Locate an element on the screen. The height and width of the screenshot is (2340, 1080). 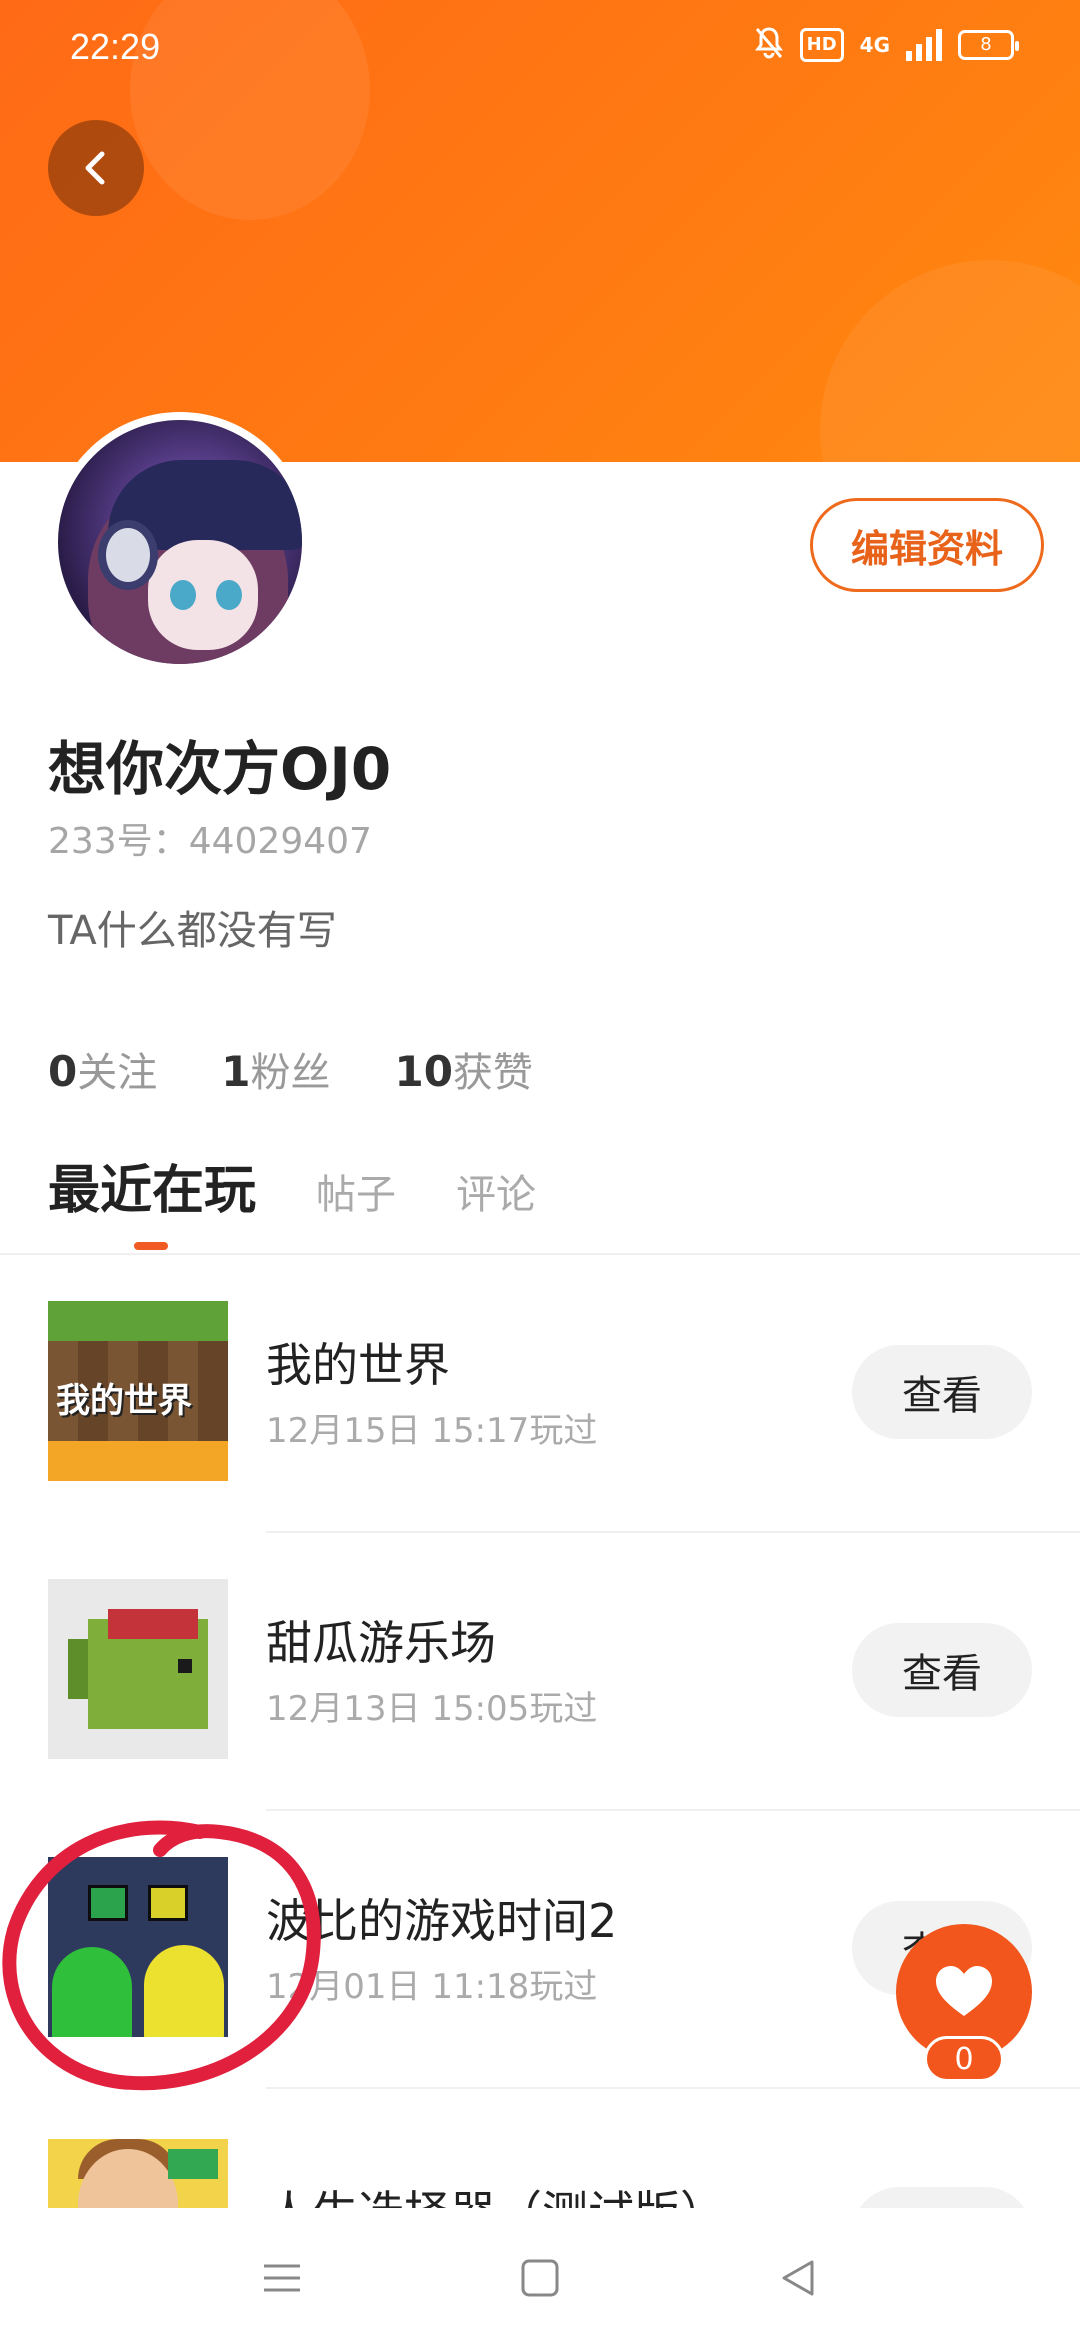
stat-value: 0 is located at coordinates (63, 1071).